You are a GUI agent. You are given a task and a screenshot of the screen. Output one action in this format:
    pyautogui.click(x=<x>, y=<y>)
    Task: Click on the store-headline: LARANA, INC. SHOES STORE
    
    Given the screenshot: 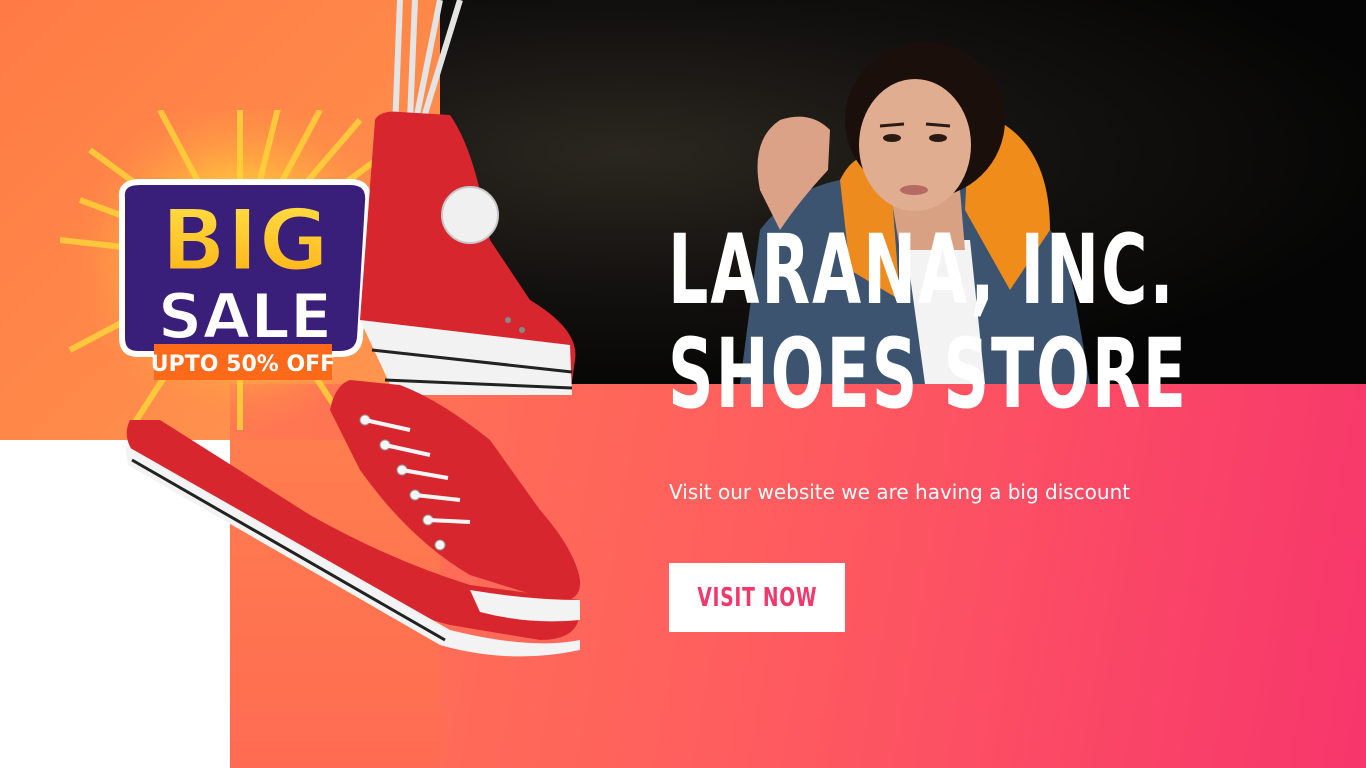 What is the action you would take?
    pyautogui.click(x=928, y=322)
    